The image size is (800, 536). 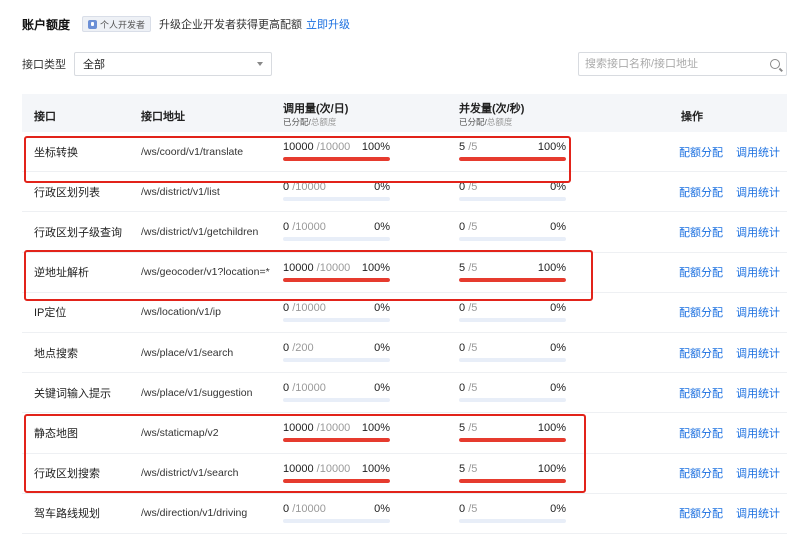 I want to click on api-path: /ws/staticmap/v2, so click(x=180, y=432).